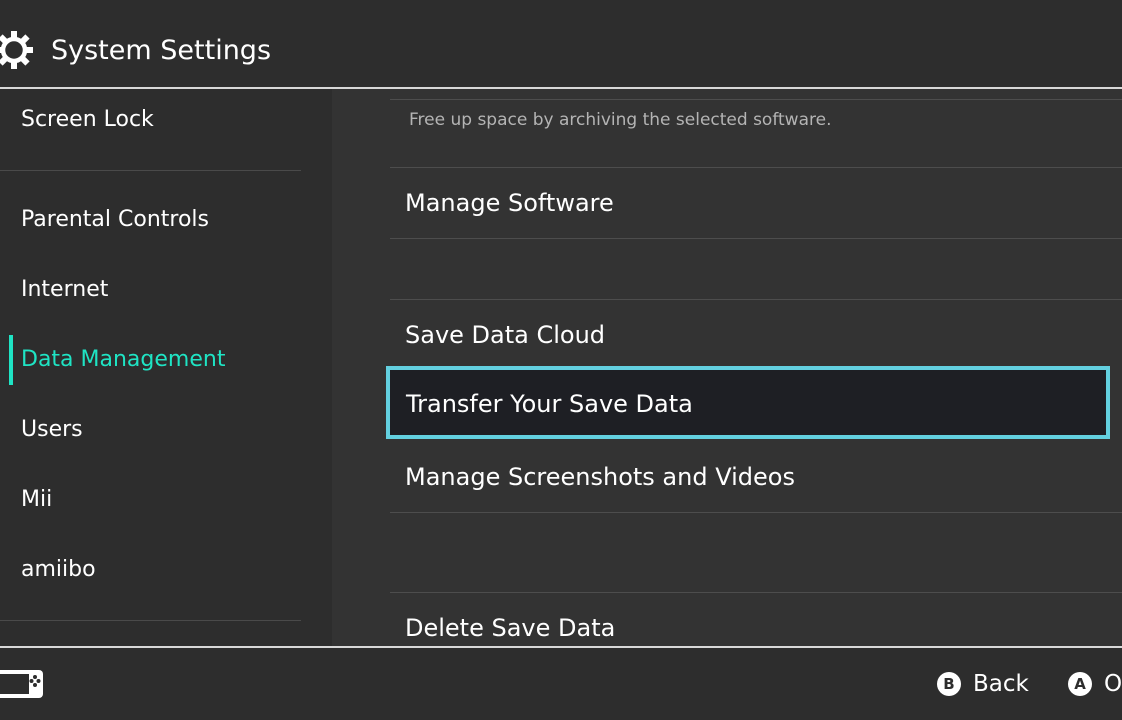 This screenshot has height=720, width=1122. Describe the element at coordinates (1095, 684) in the screenshot. I see `ok-button: A O` at that location.